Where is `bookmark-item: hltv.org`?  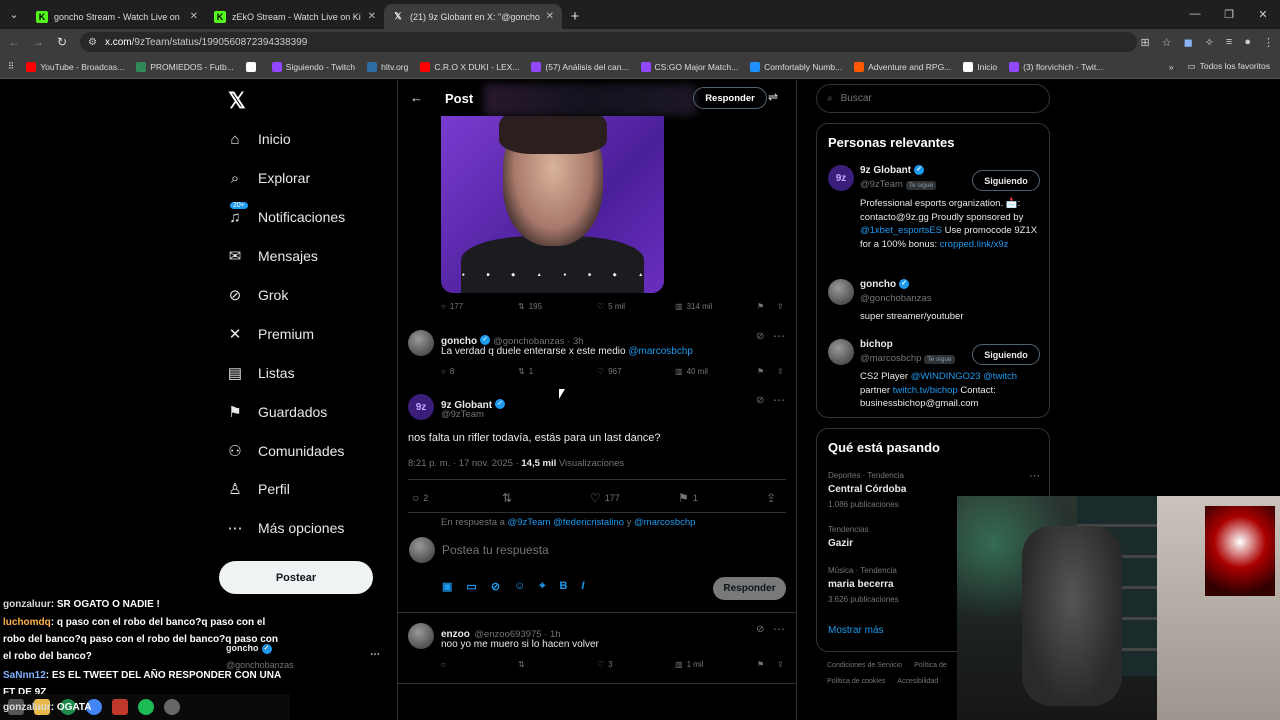 bookmark-item: hltv.org is located at coordinates (387, 66).